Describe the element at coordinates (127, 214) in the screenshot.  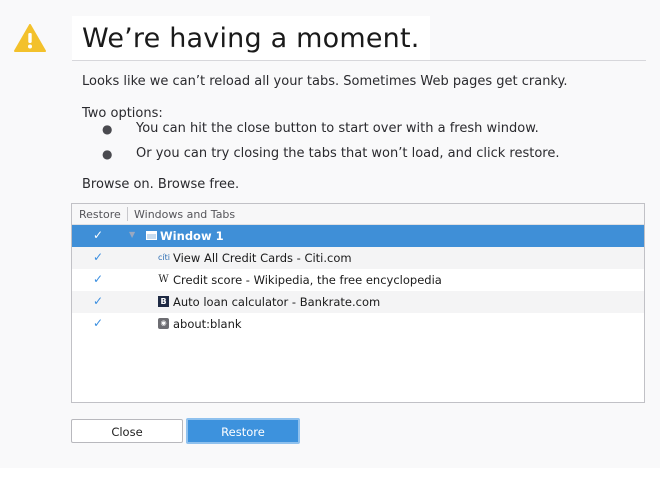
I see `column-separator` at that location.